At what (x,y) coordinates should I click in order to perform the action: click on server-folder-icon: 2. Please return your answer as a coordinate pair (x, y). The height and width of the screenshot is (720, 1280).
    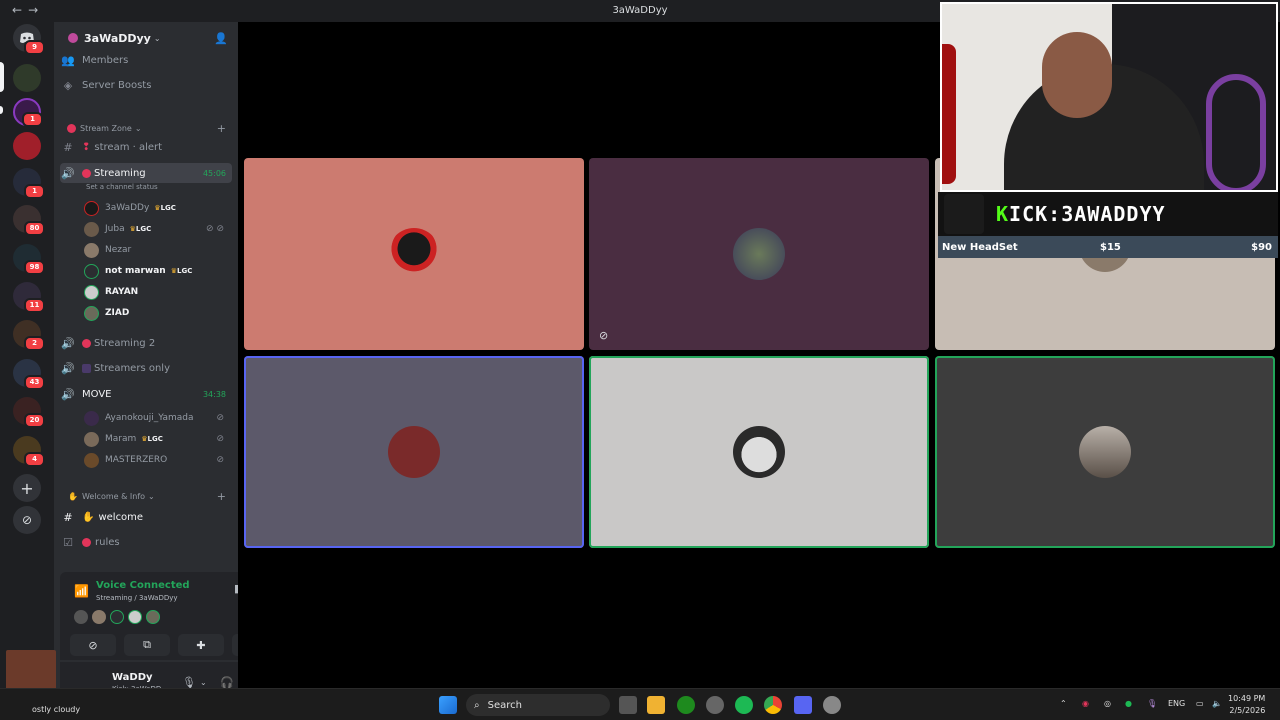
    Looking at the image, I should click on (29, 335).